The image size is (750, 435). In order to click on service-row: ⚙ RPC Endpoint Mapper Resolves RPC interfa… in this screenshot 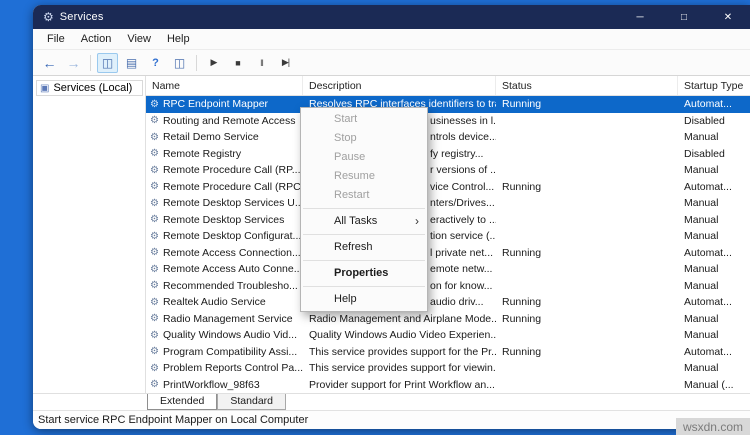, I will do `click(448, 104)`.